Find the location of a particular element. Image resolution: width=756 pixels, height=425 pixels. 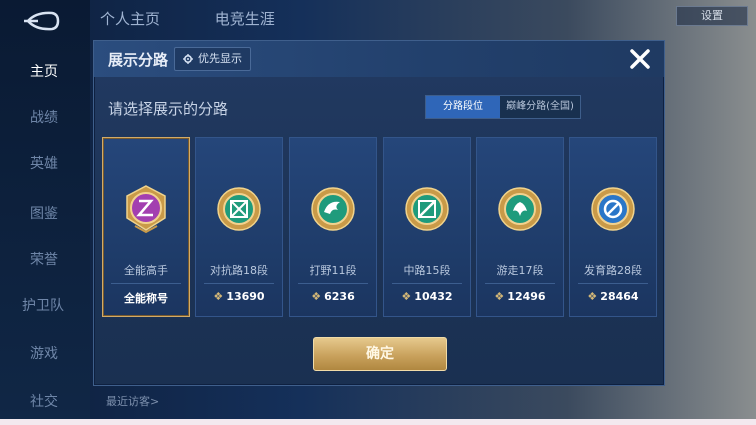

sidebar-item-guard: 护卫队 is located at coordinates (45, 306).